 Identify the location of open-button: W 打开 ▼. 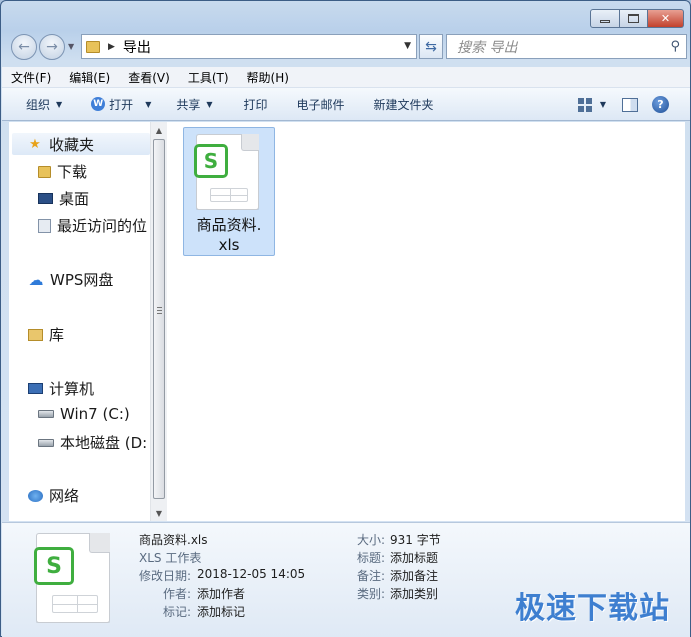
(117, 104).